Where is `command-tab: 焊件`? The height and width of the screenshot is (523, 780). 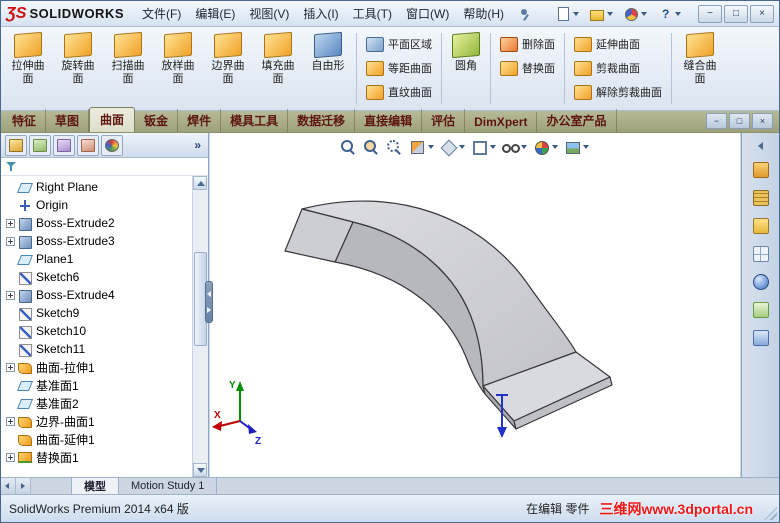 command-tab: 焊件 is located at coordinates (200, 120).